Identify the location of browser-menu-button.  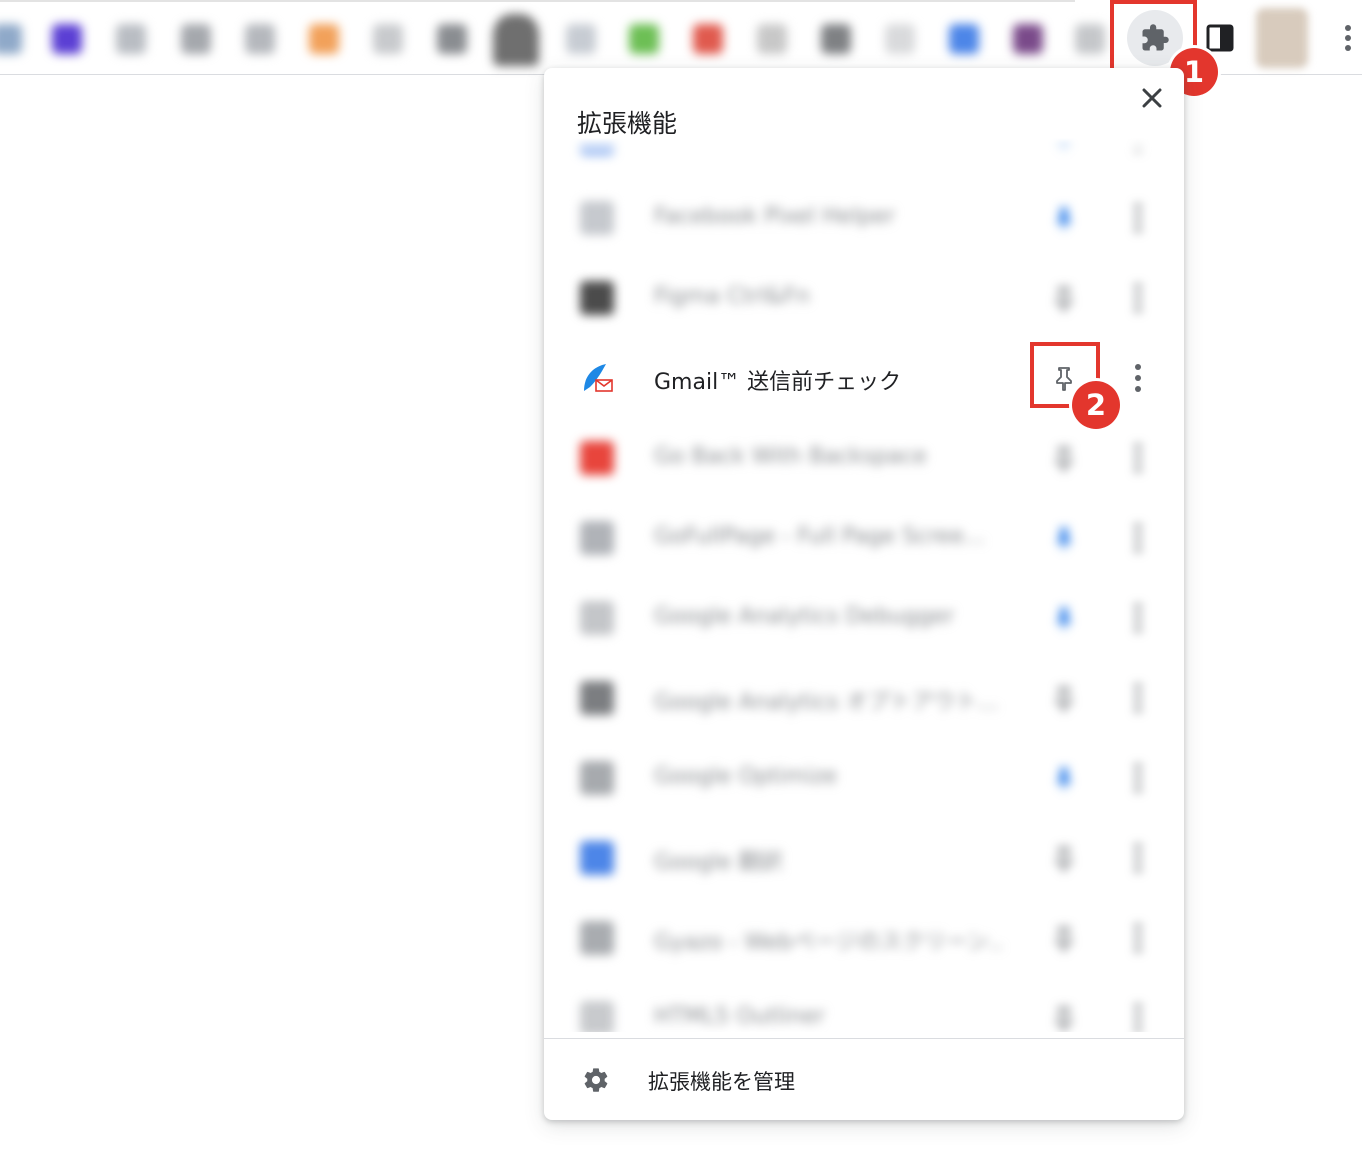
(1348, 38).